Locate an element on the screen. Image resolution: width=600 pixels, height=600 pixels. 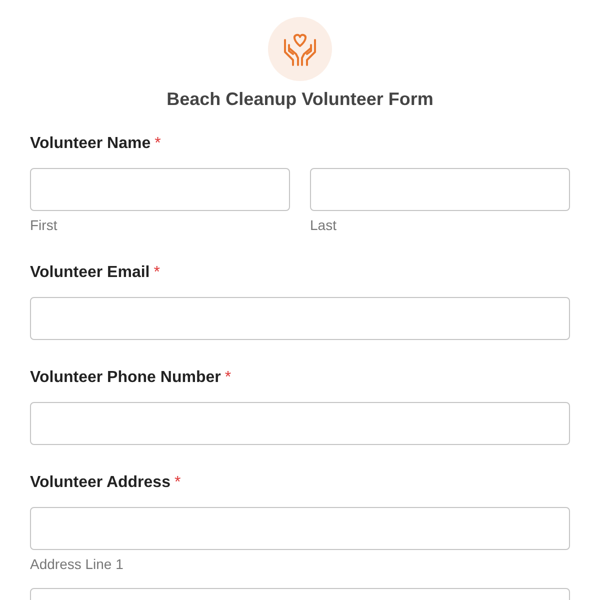
field-label: Volunteer Name is located at coordinates (90, 144).